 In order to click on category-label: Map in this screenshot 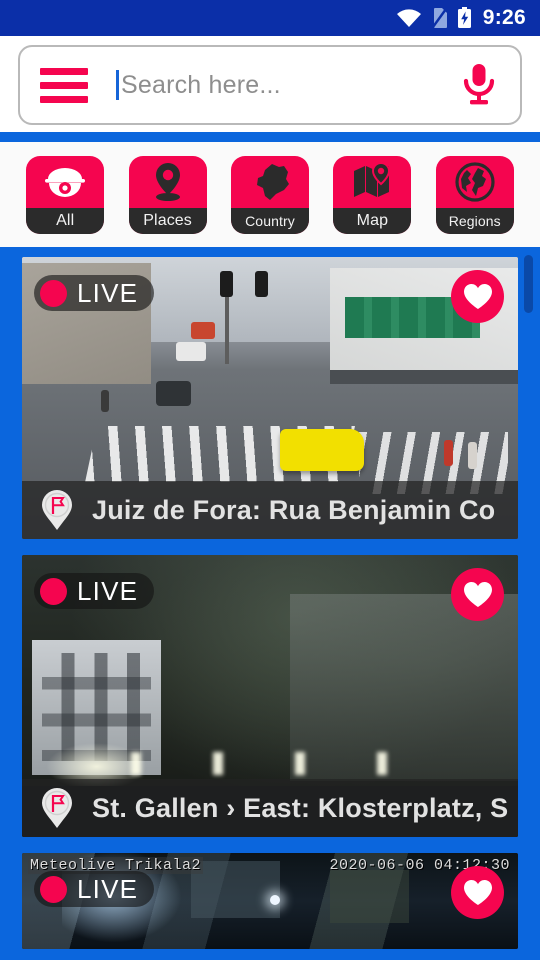, I will do `click(372, 220)`.